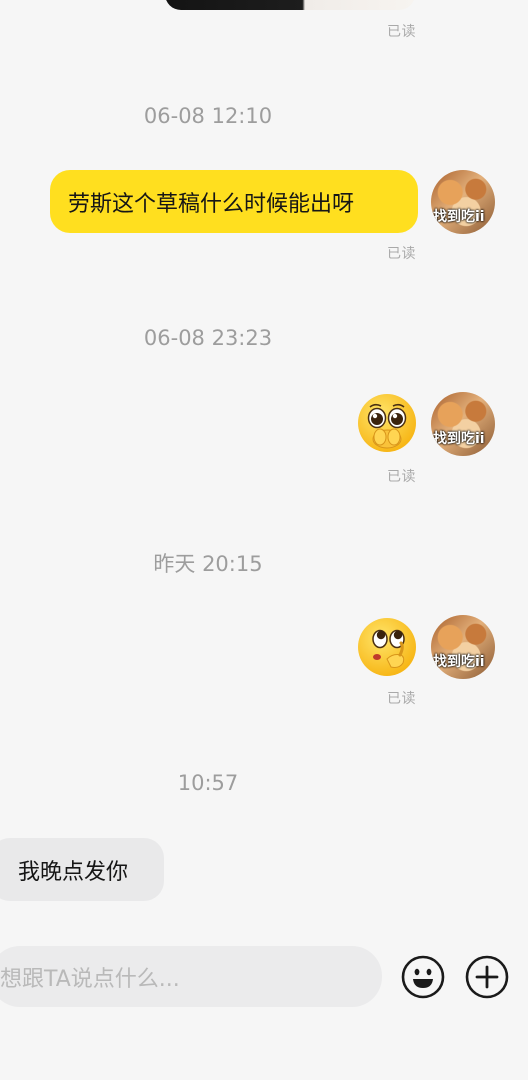 This screenshot has height=1080, width=528. What do you see at coordinates (487, 977) in the screenshot?
I see `plus-icon` at bounding box center [487, 977].